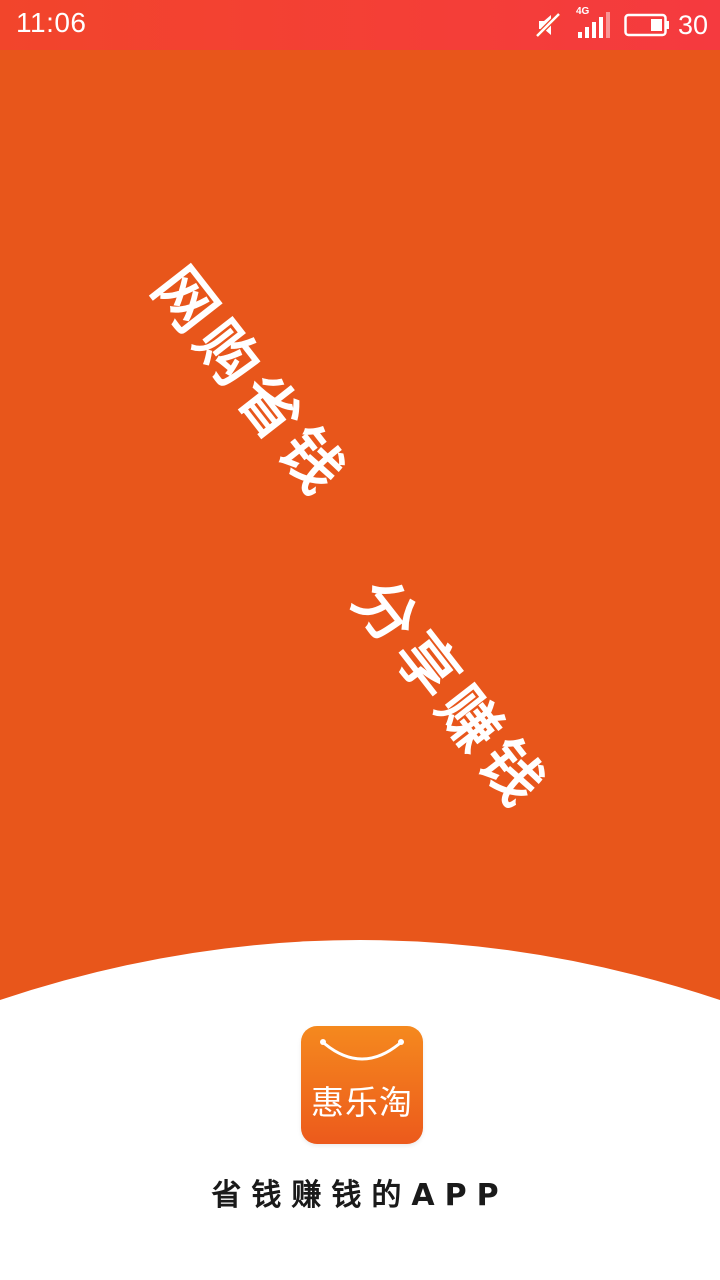 The height and width of the screenshot is (1280, 720). Describe the element at coordinates (360, 25) in the screenshot. I see `status-bar: 11:06 4G 30` at that location.